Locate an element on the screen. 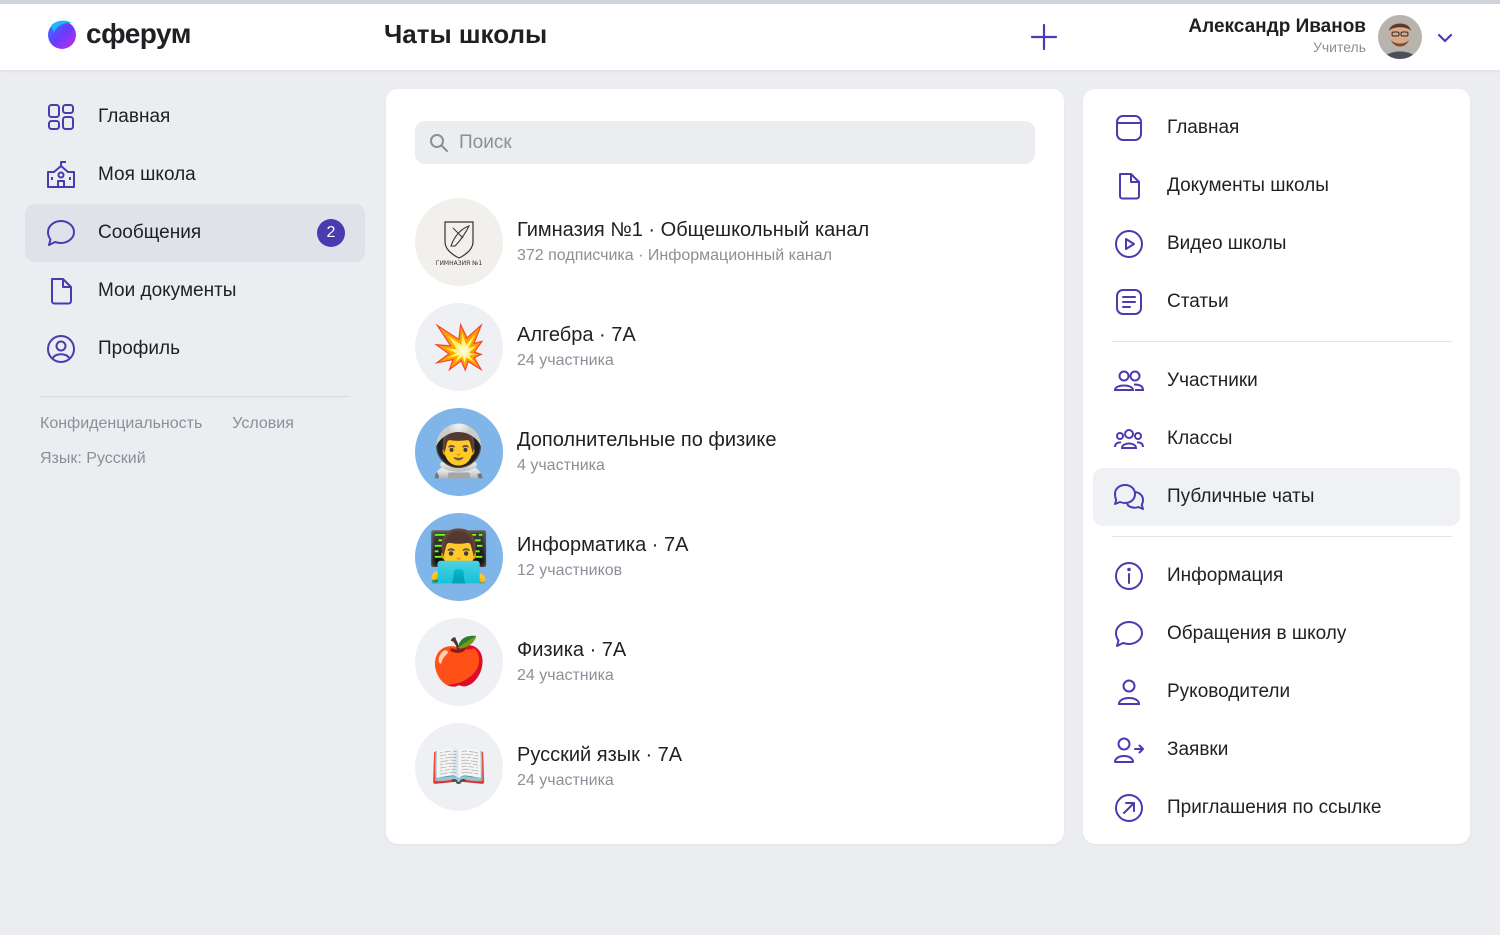 This screenshot has width=1500, height=935. chat-avatar: 👨‍🚀 is located at coordinates (459, 451).